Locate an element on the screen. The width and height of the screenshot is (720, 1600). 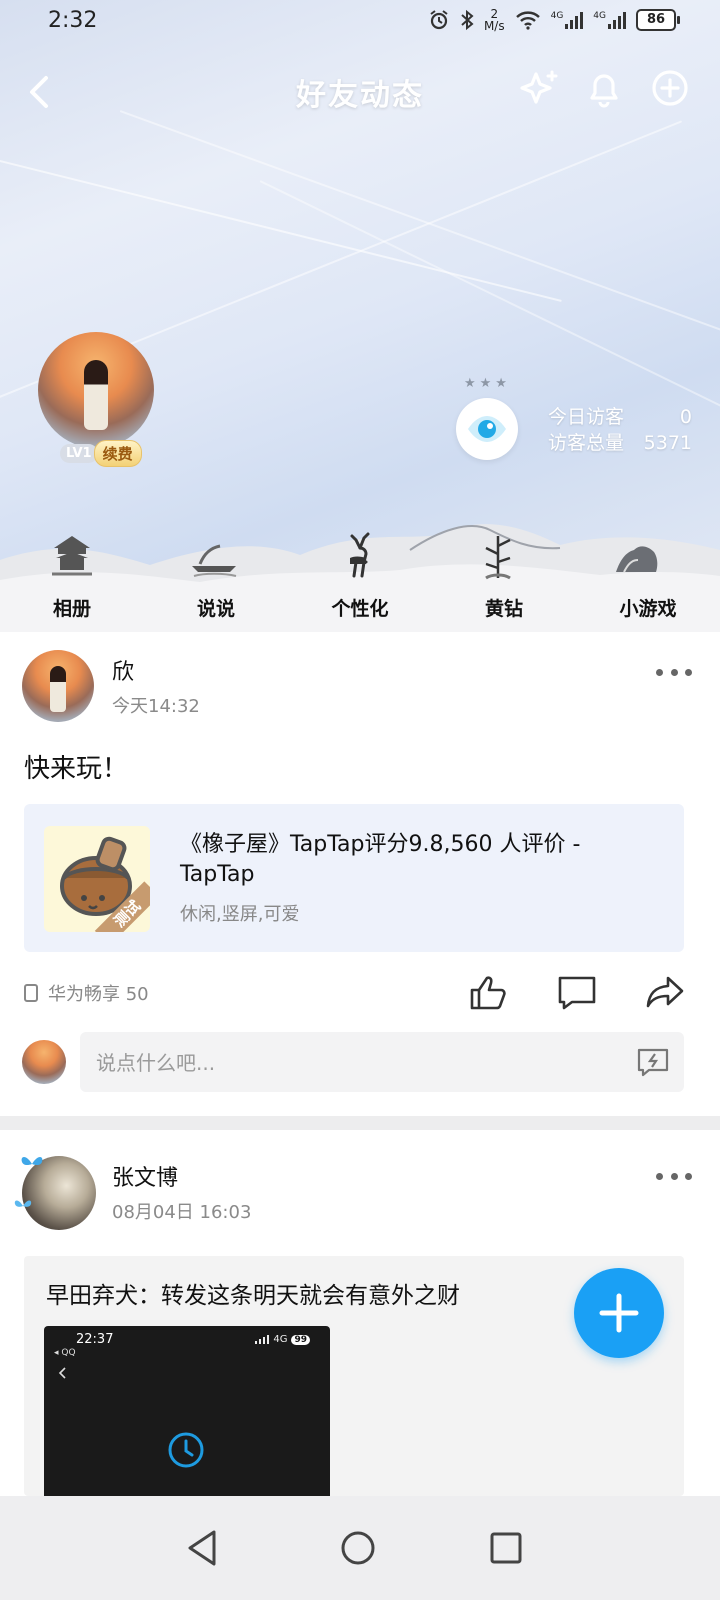
post-actions is located at coordinates (577, 992).